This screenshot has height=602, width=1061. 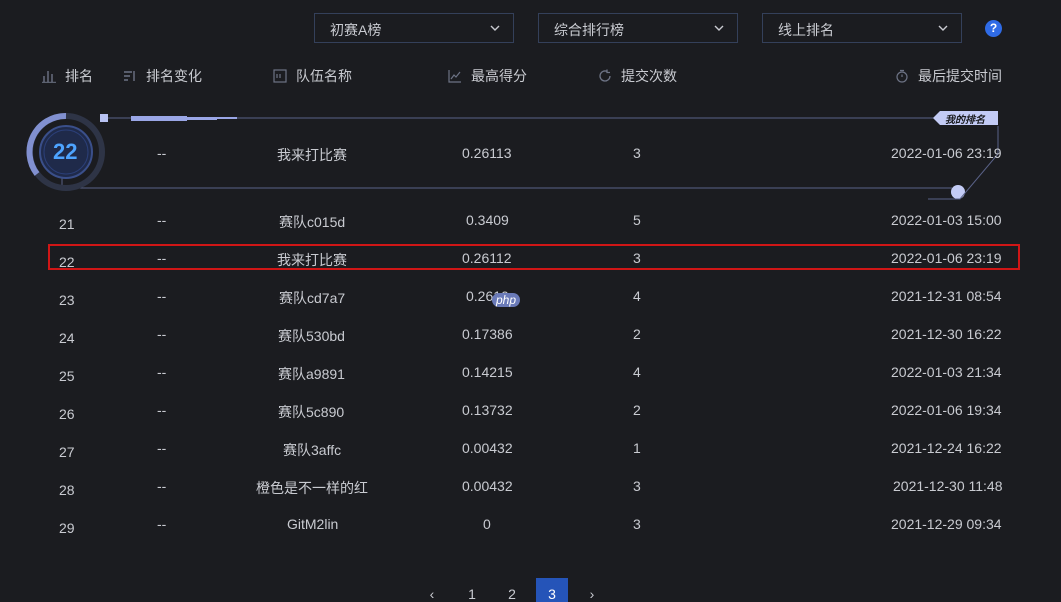 What do you see at coordinates (946, 296) in the screenshot?
I see `row-time: 2021-12-31 08:54` at bounding box center [946, 296].